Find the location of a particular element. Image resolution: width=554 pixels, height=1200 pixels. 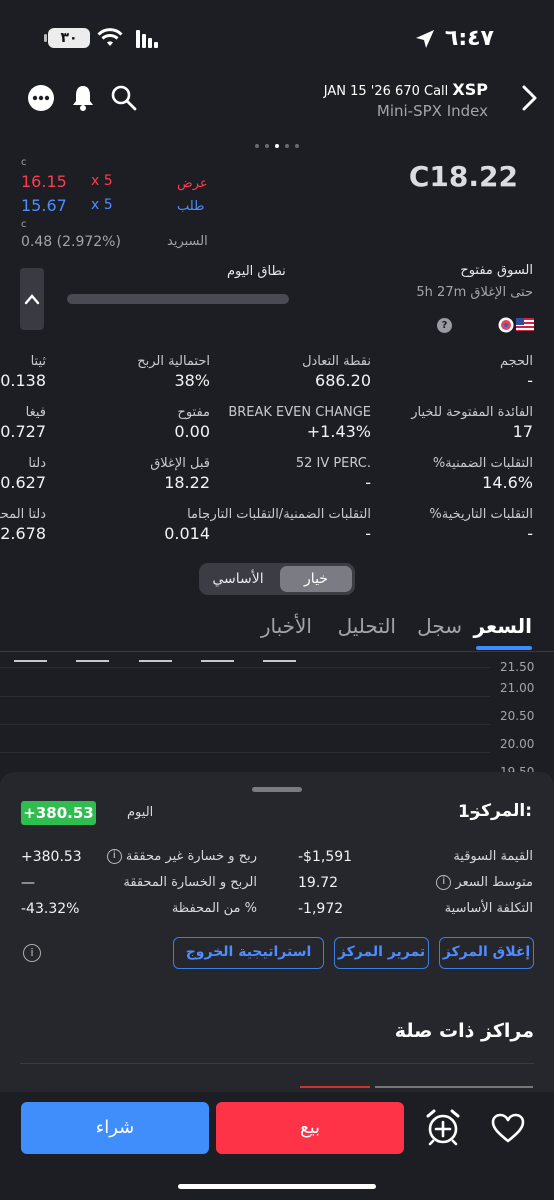

time-to-close: حتى الإغلاق 5h 27m is located at coordinates (474, 292).